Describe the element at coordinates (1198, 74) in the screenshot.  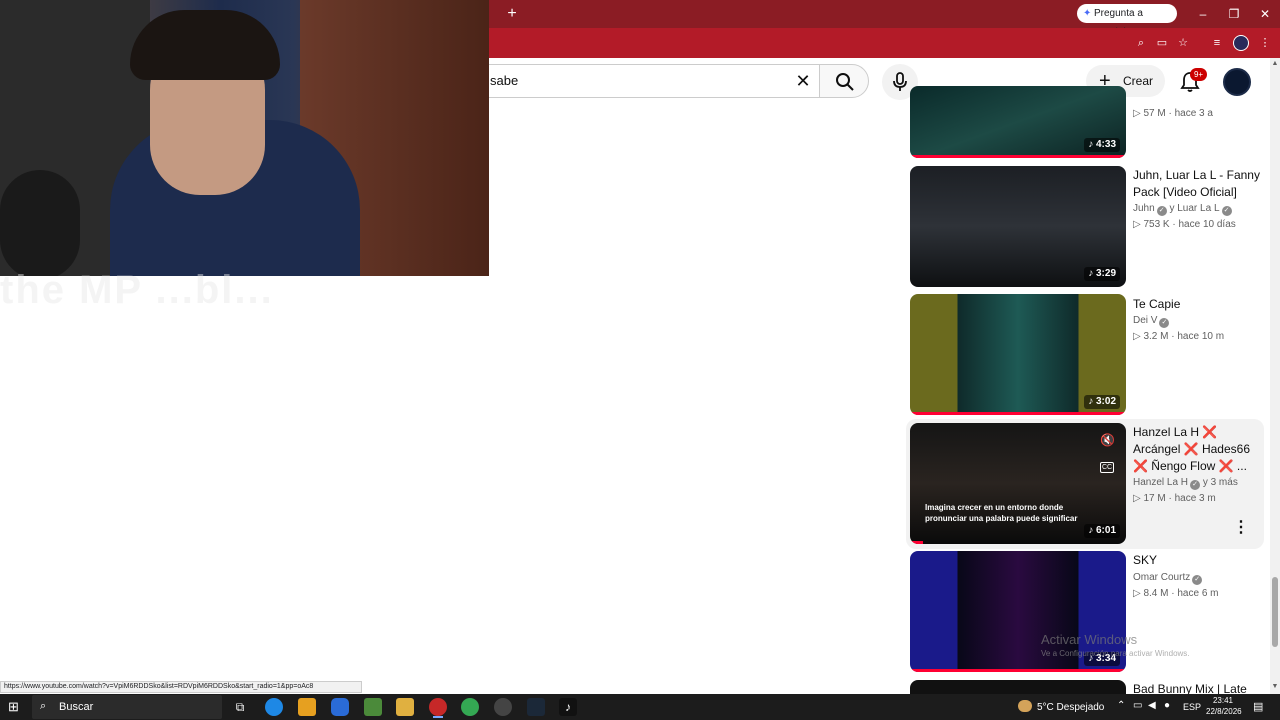
I see `notification-count-badge: 9+` at that location.